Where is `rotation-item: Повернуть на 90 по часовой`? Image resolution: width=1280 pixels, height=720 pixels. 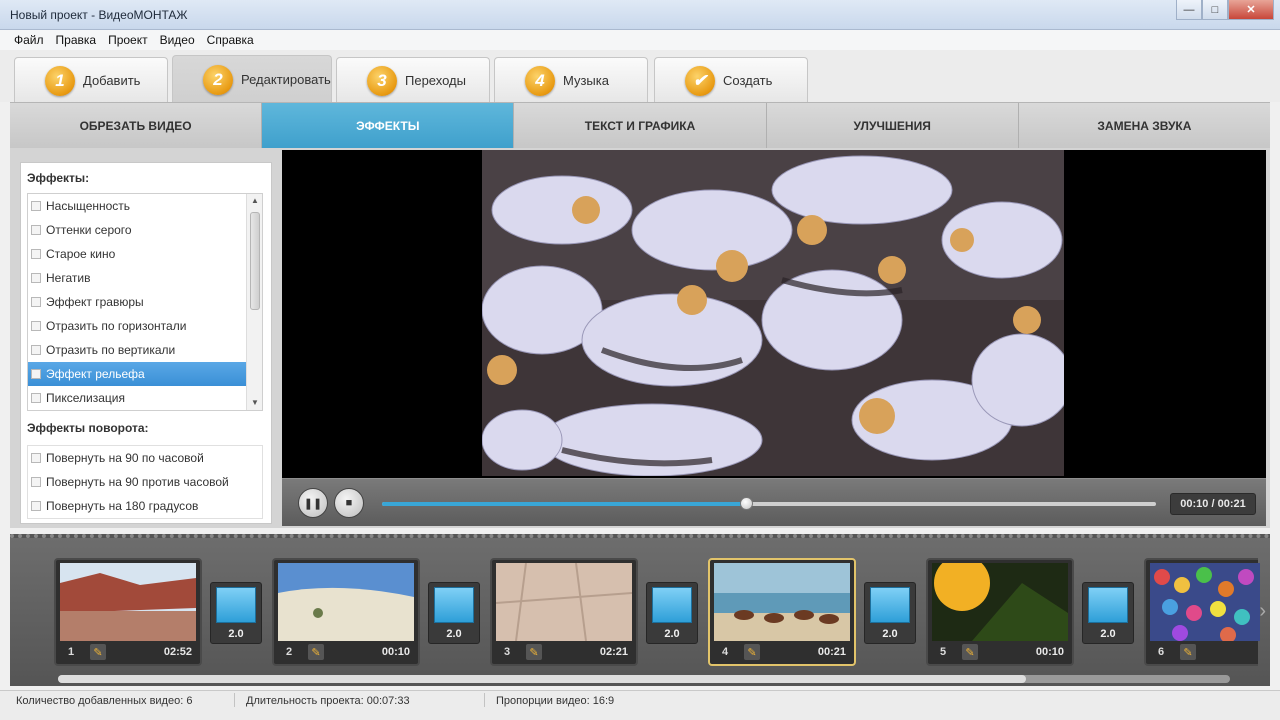 rotation-item: Повернуть на 90 по часовой is located at coordinates (145, 458).